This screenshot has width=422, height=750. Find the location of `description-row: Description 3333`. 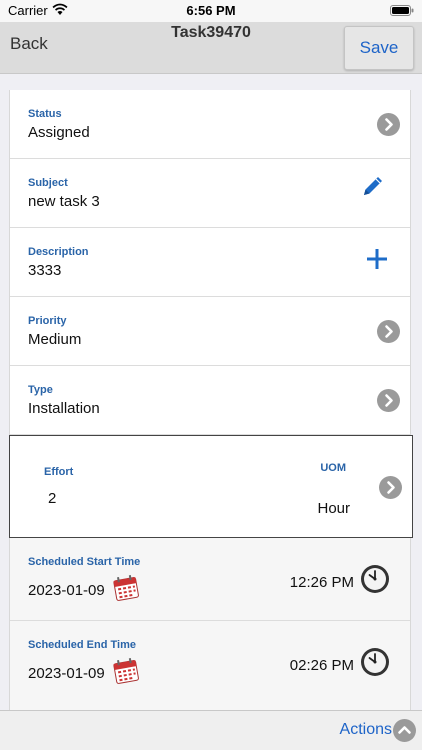

description-row: Description 3333 is located at coordinates (210, 262).